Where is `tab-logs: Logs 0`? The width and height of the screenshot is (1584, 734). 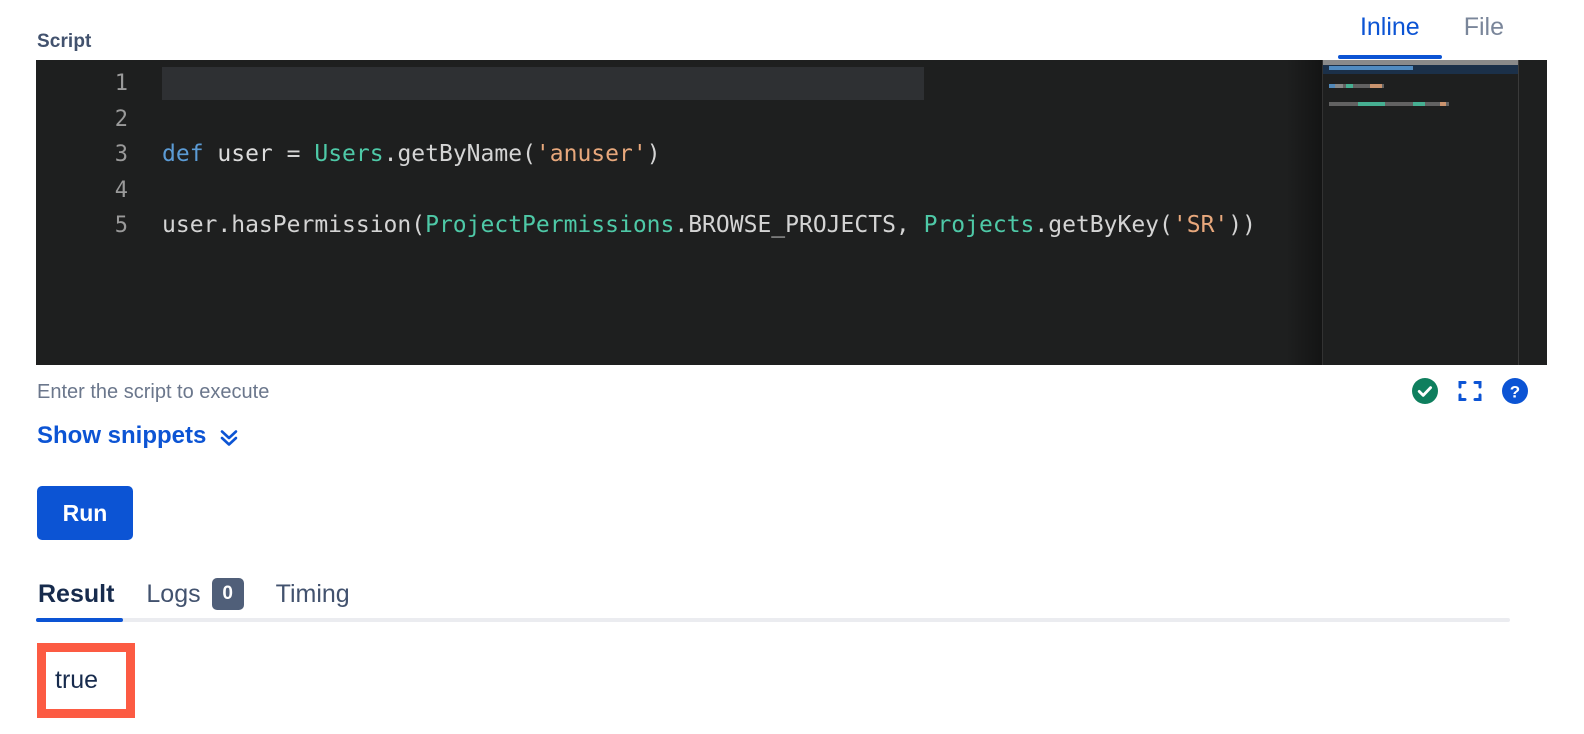 tab-logs: Logs 0 is located at coordinates (194, 594).